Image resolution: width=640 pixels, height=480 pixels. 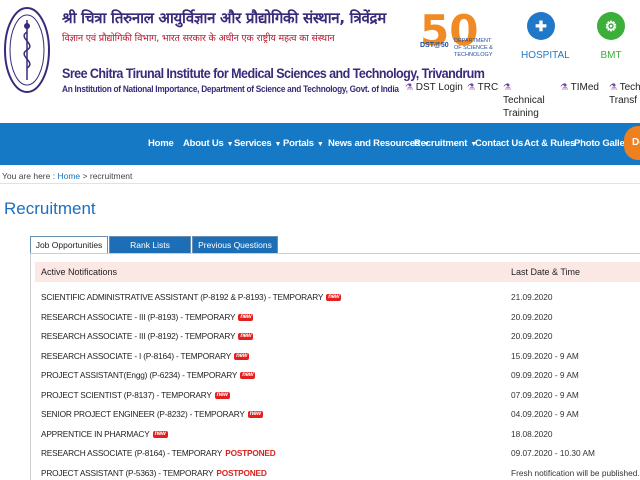 I want to click on bmt-gear-icon: ⚙, so click(x=611, y=26).